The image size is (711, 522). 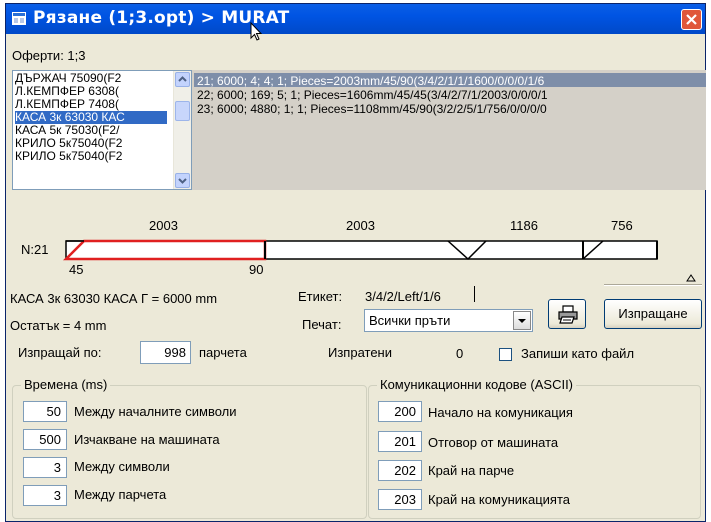 What do you see at coordinates (499, 499) in the screenshot?
I see `code-label: Край на комуникацията` at bounding box center [499, 499].